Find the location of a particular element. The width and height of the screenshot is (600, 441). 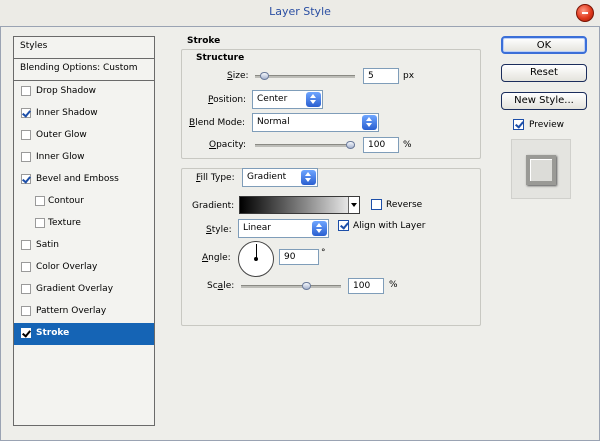

angle-input: 90 is located at coordinates (299, 257).